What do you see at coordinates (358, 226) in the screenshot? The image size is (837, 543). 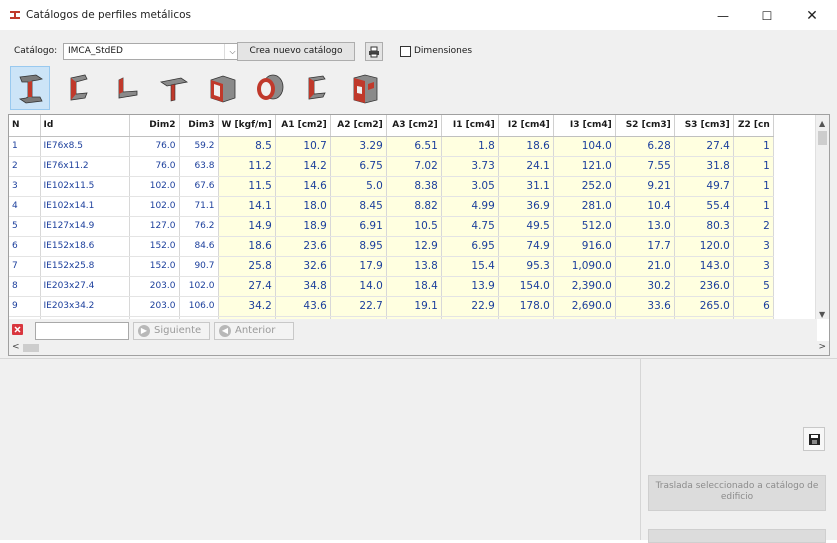 I see `table-cell: 6.91` at bounding box center [358, 226].